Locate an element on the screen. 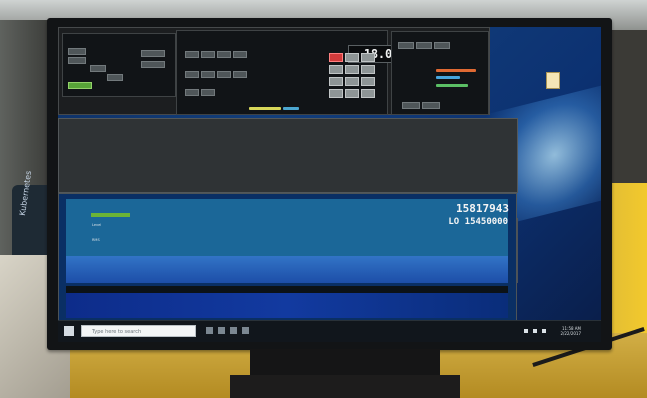 This screenshot has height=398, width=647. sdr-app-icon is located at coordinates (245, 330).